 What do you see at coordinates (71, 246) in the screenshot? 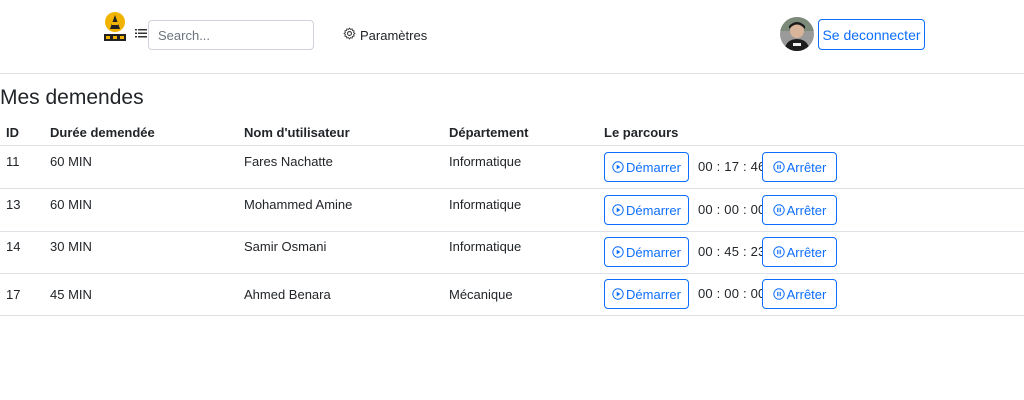
I see `cell-duration: 30 MIN` at bounding box center [71, 246].